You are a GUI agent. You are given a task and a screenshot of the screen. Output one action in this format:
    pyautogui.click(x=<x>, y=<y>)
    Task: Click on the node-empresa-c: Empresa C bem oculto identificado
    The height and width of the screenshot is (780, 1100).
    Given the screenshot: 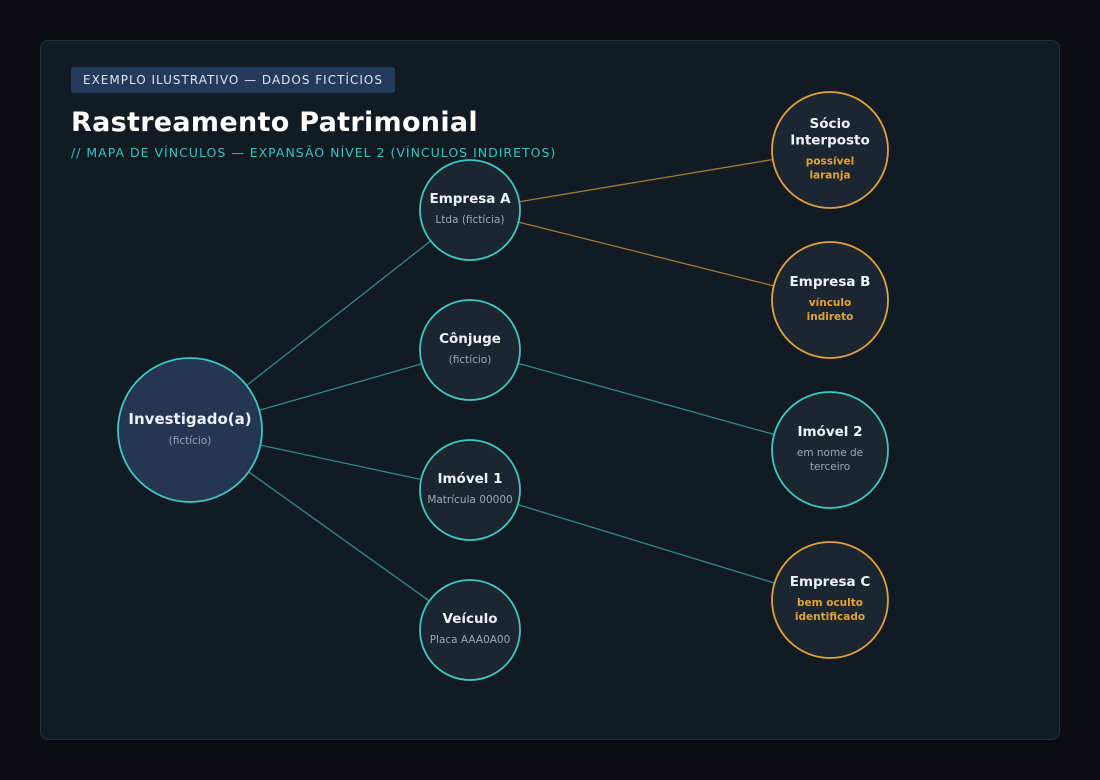 What is the action you would take?
    pyautogui.click(x=830, y=600)
    